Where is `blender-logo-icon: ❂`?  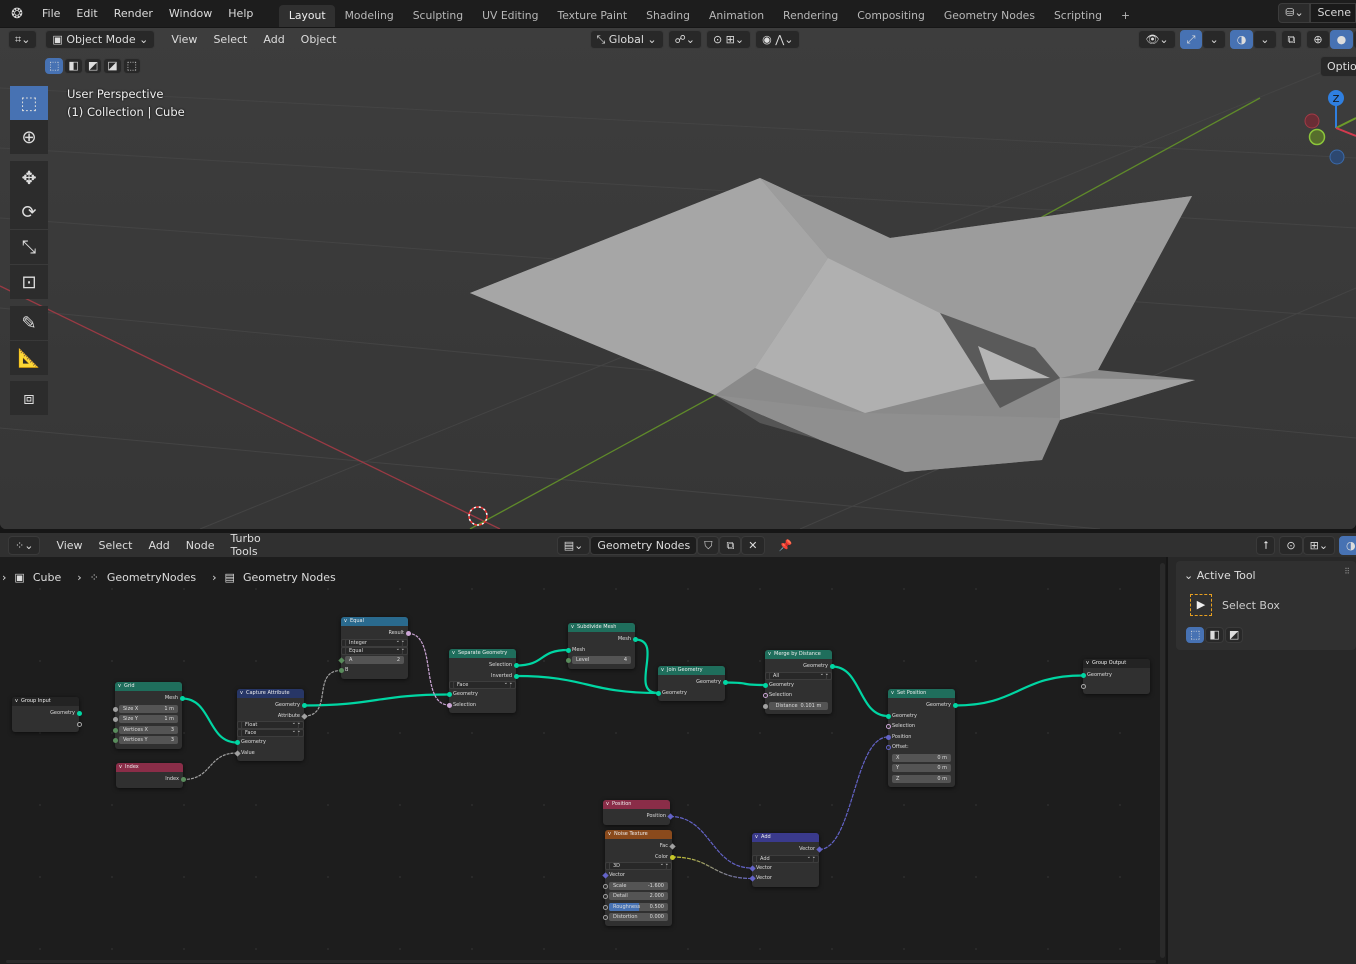 blender-logo-icon: ❂ is located at coordinates (17, 14).